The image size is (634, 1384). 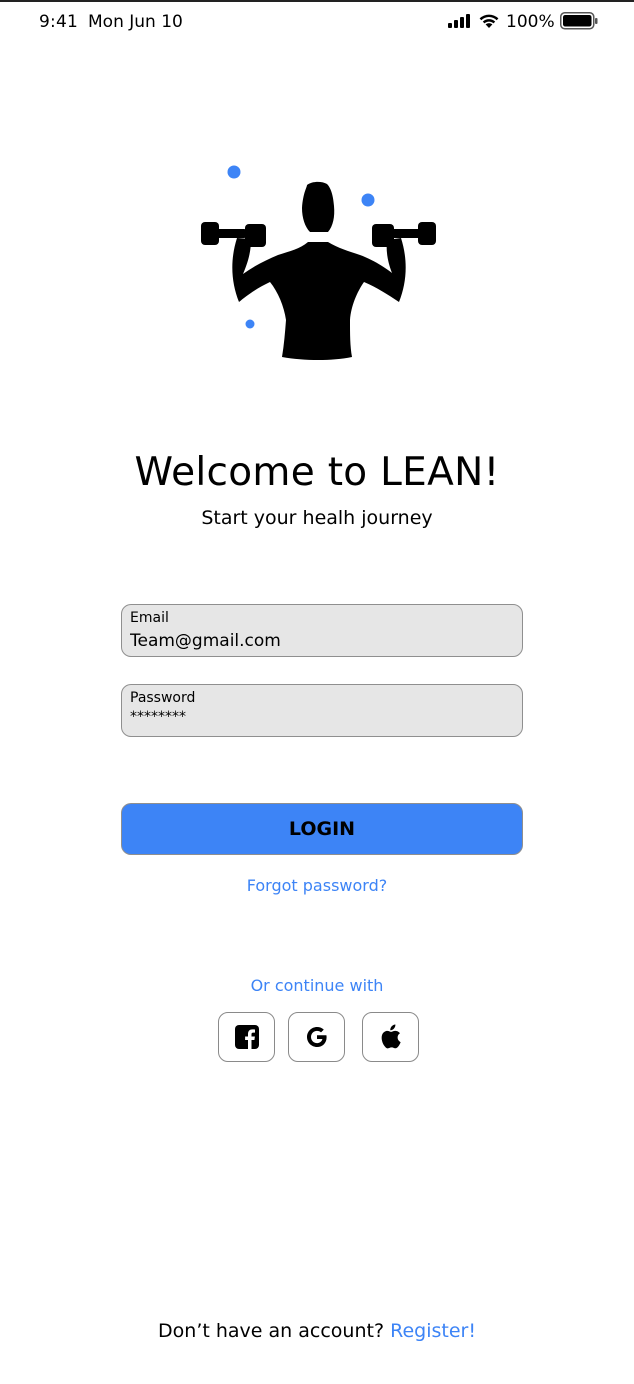 I want to click on status-bar: 9:41 Mon Jun 10 100%, so click(x=317, y=22).